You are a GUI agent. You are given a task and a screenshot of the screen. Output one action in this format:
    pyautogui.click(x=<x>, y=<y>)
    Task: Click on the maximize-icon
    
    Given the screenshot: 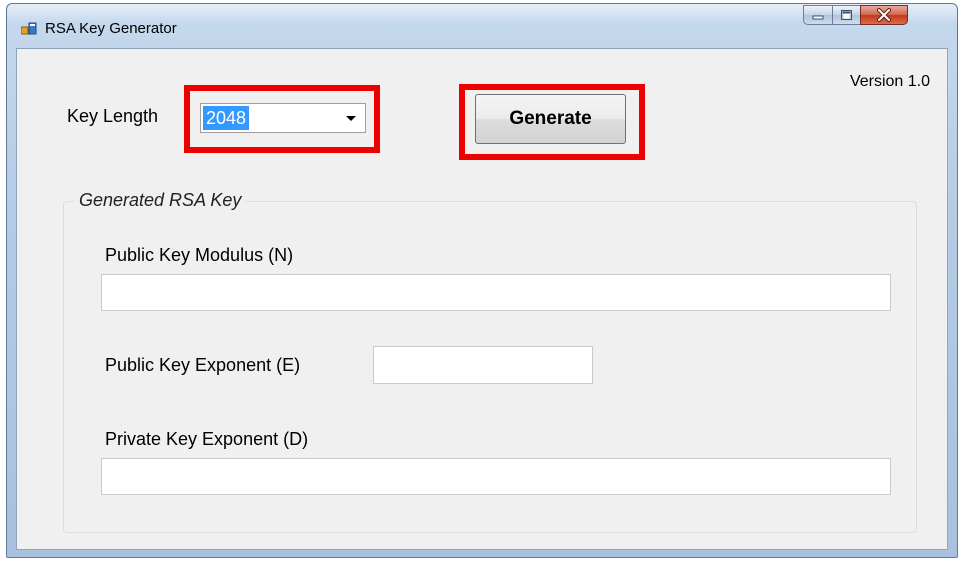 What is the action you would take?
    pyautogui.click(x=846, y=15)
    